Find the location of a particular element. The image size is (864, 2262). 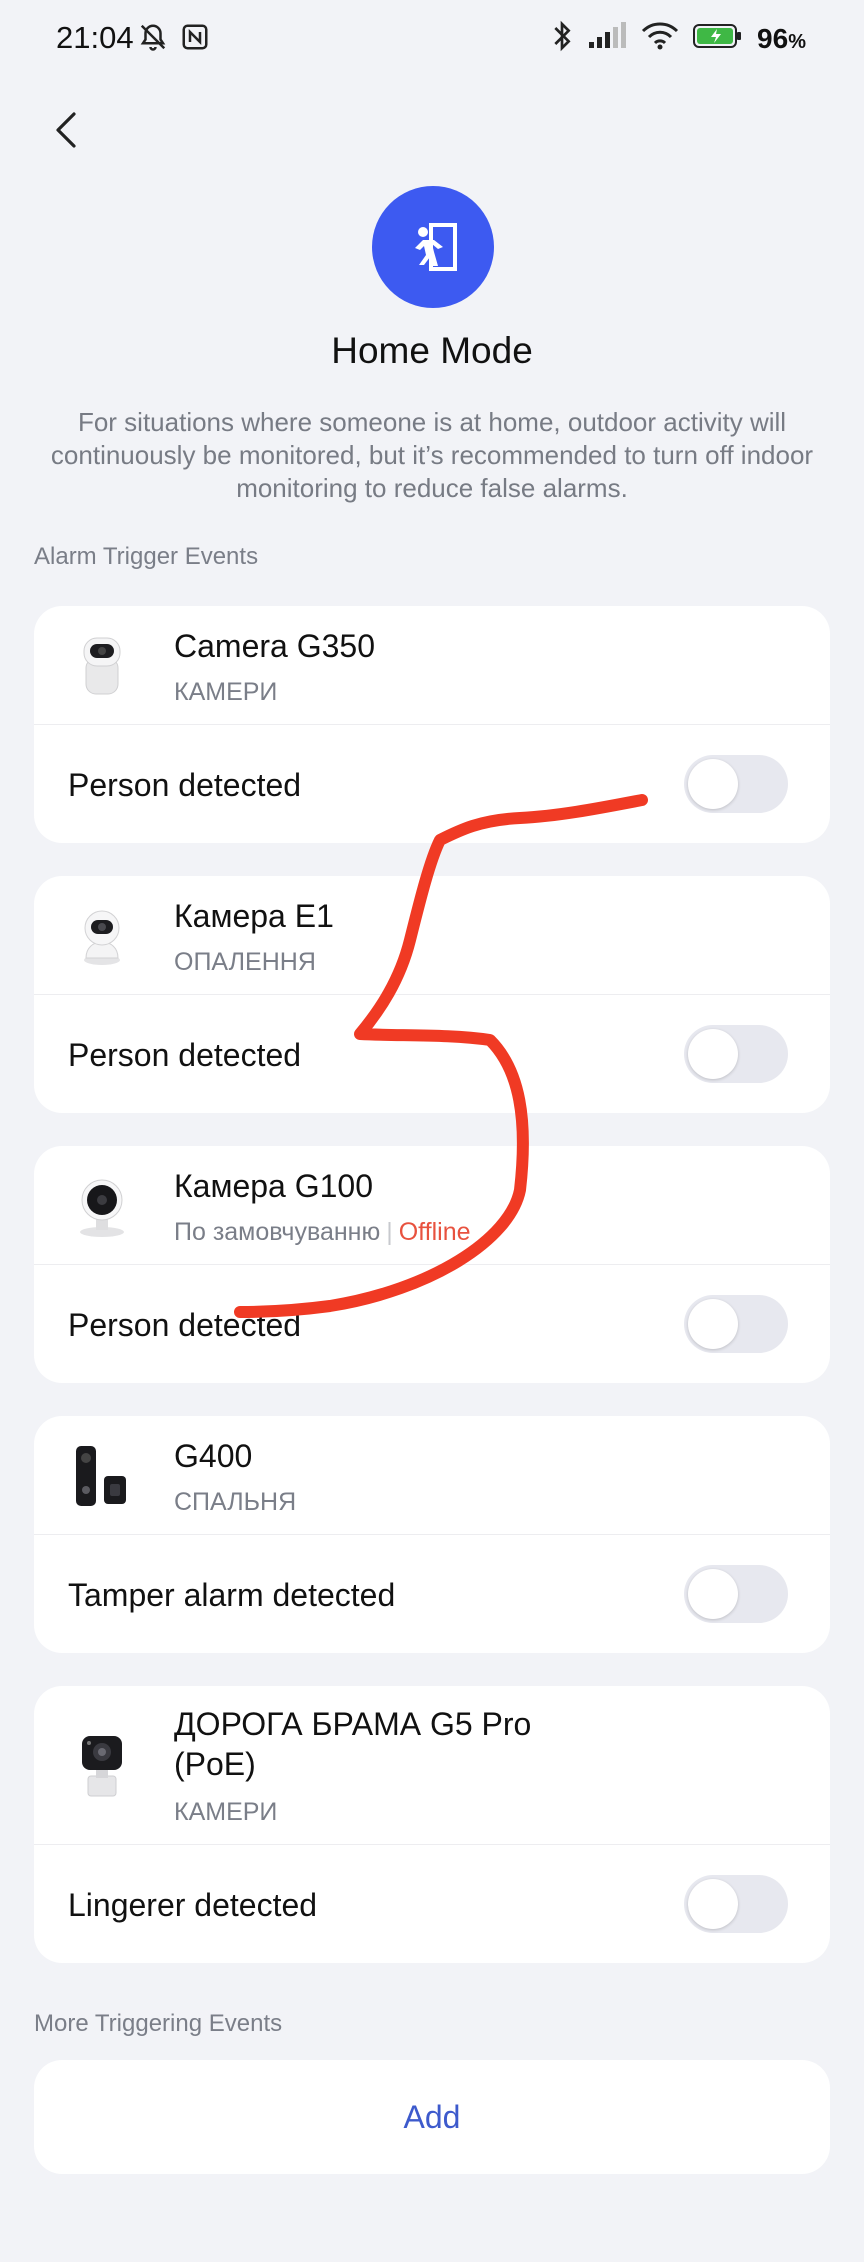

page-title: Home Mode is located at coordinates (432, 350).